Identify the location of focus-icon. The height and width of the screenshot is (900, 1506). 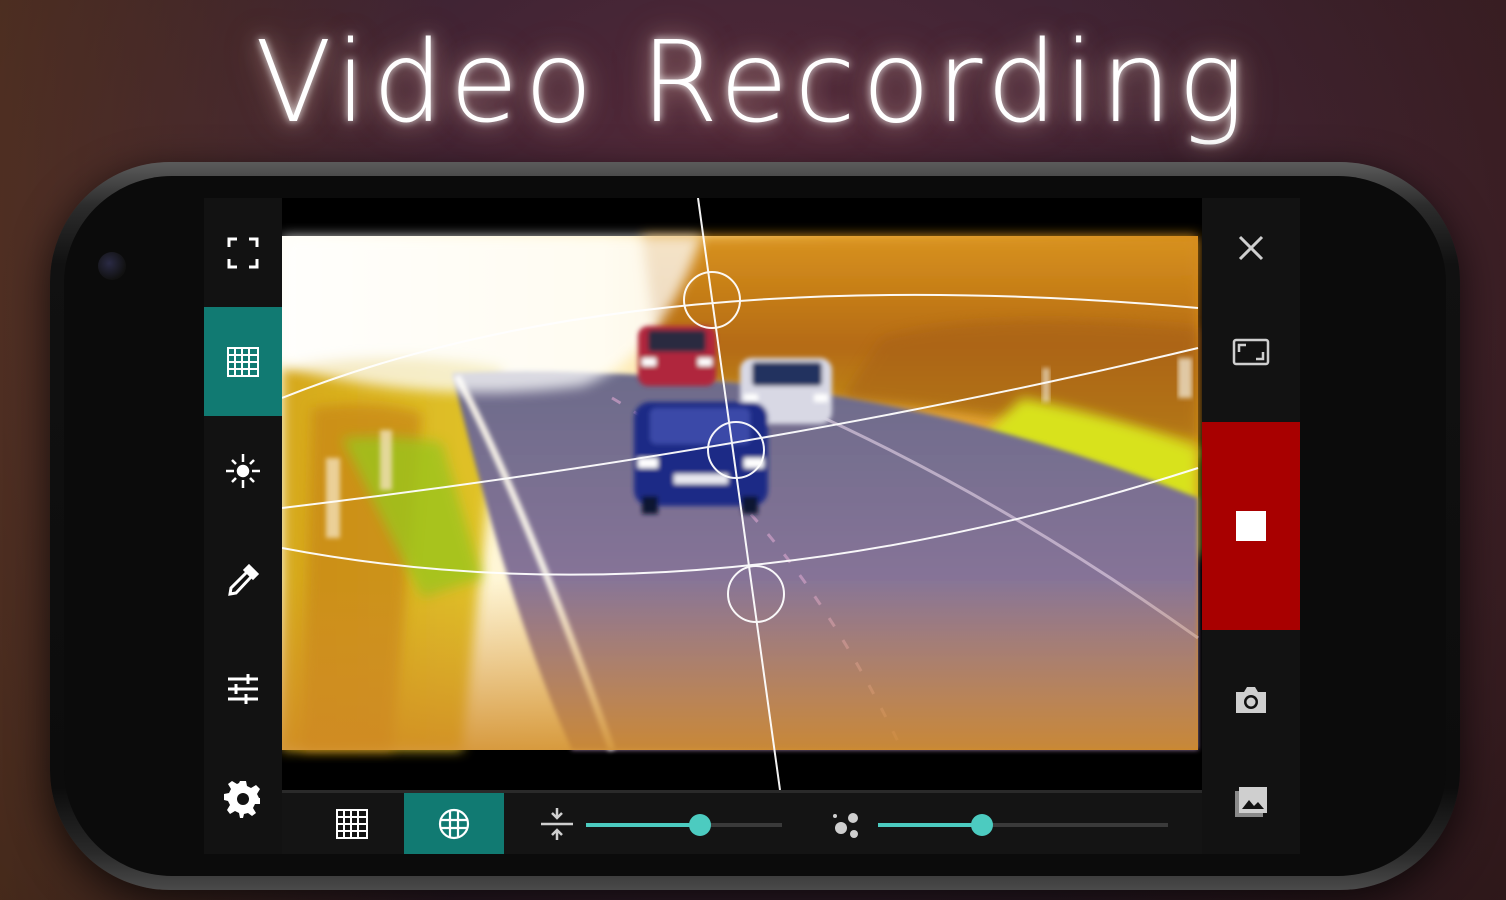
(243, 470).